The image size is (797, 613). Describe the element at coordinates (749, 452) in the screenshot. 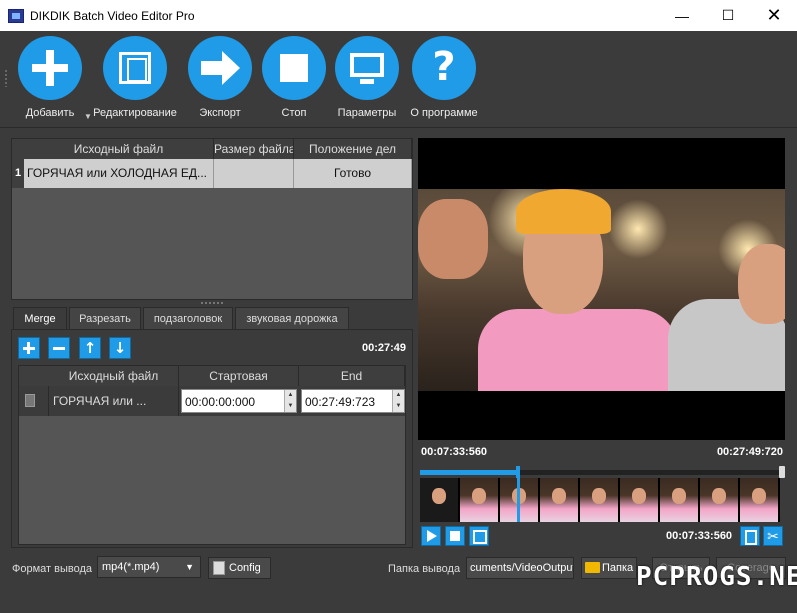

I see `total-duration: 00:27:49:720` at that location.